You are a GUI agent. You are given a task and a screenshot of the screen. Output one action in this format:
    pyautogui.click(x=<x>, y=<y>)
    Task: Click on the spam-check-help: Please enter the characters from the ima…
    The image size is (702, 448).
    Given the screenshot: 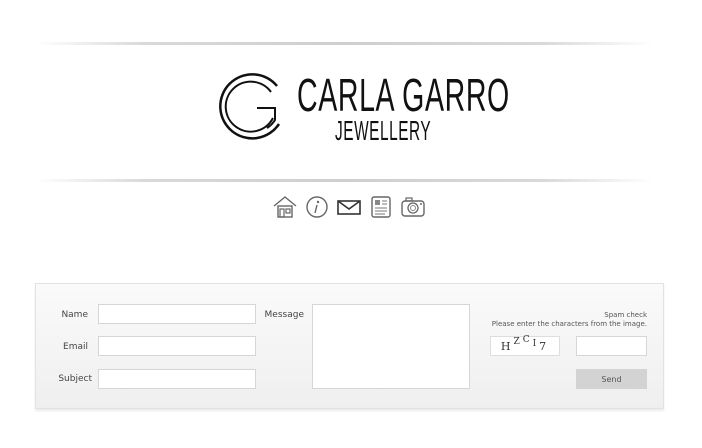 What is the action you would take?
    pyautogui.click(x=569, y=324)
    